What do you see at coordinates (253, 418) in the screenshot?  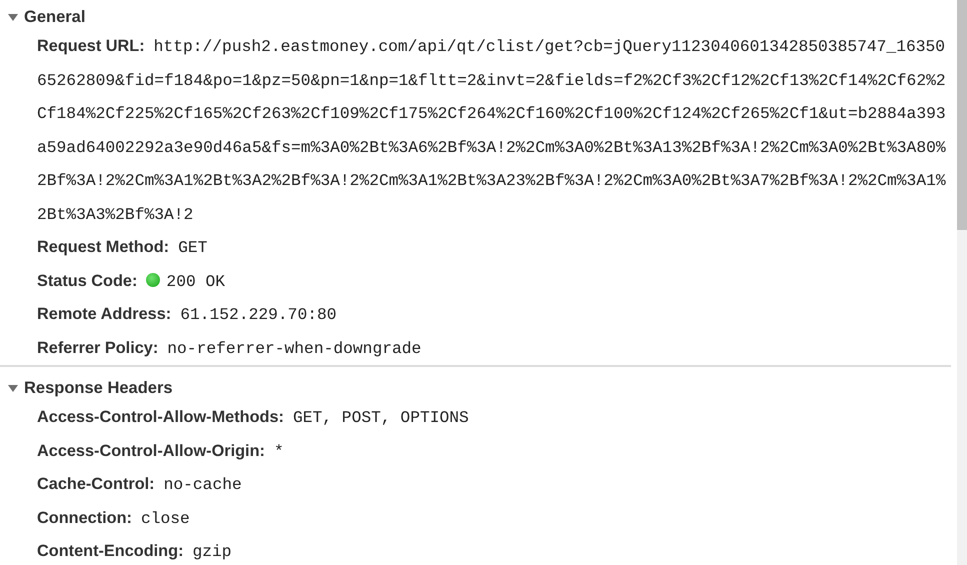 I see `header-line: Access-Control-Allow-Methods: GET, POST, OPTIONS` at bounding box center [253, 418].